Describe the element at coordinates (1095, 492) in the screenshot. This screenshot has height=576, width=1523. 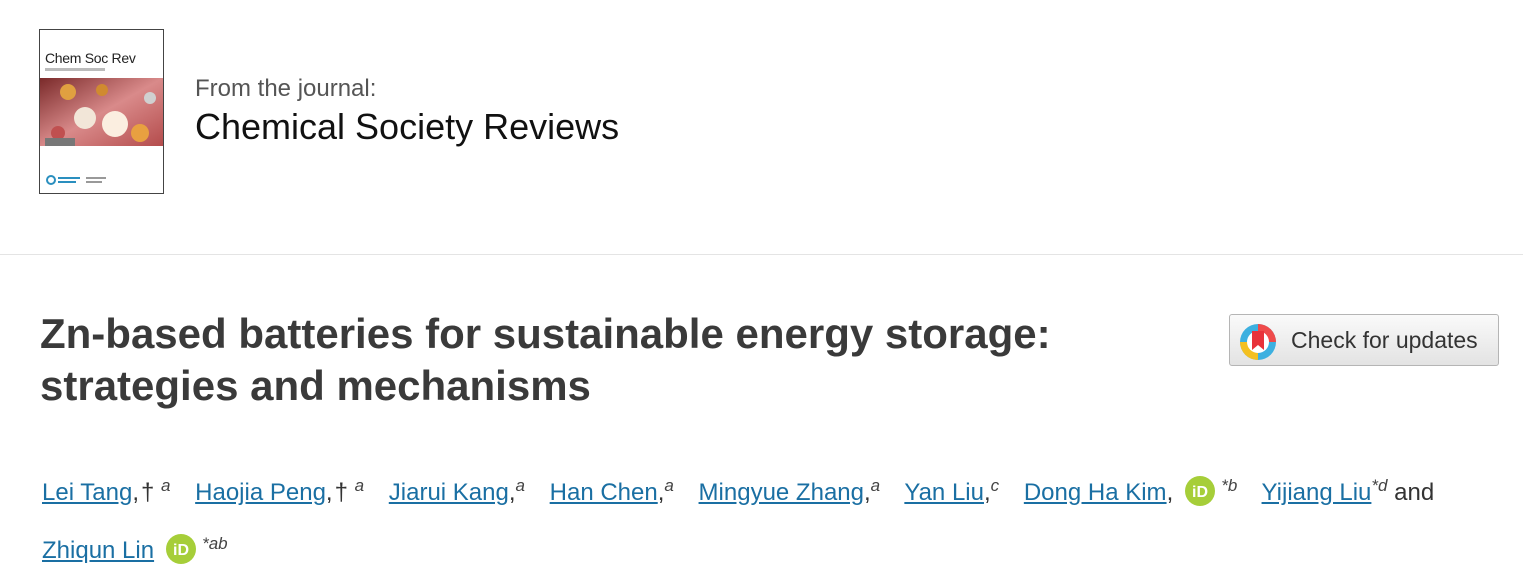
I see `author-link-dong-ha-kim: Dong Ha Kim` at that location.